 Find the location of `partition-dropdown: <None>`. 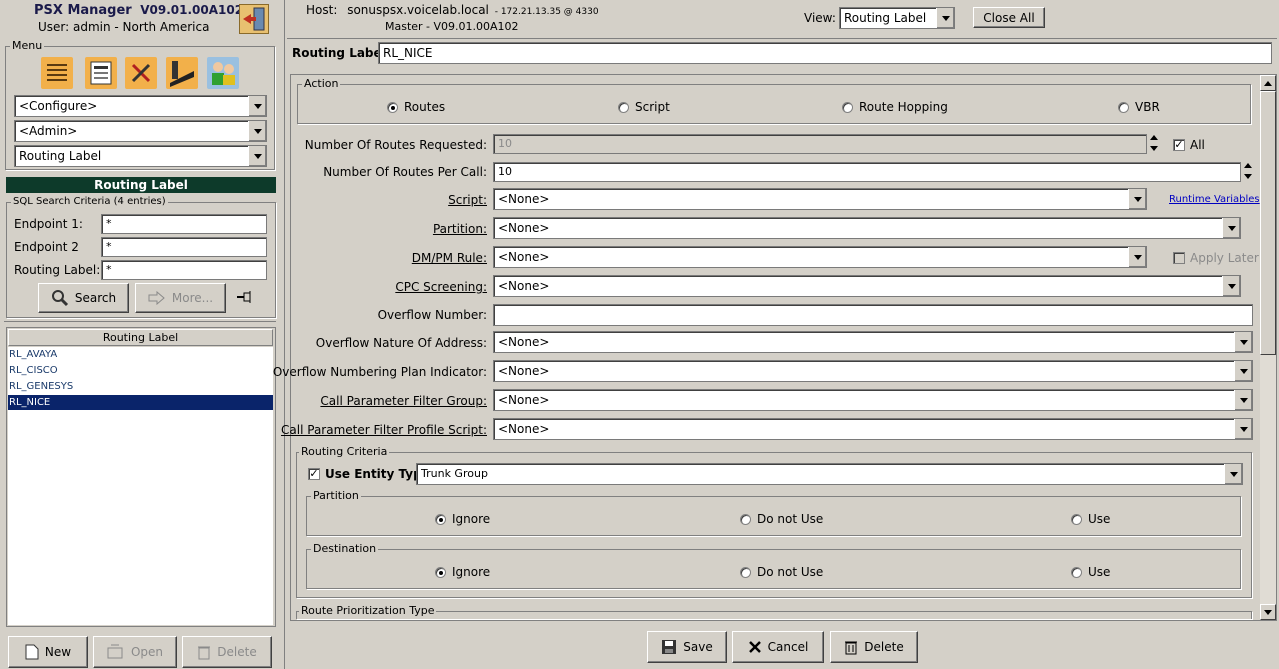

partition-dropdown: <None> is located at coordinates (867, 228).